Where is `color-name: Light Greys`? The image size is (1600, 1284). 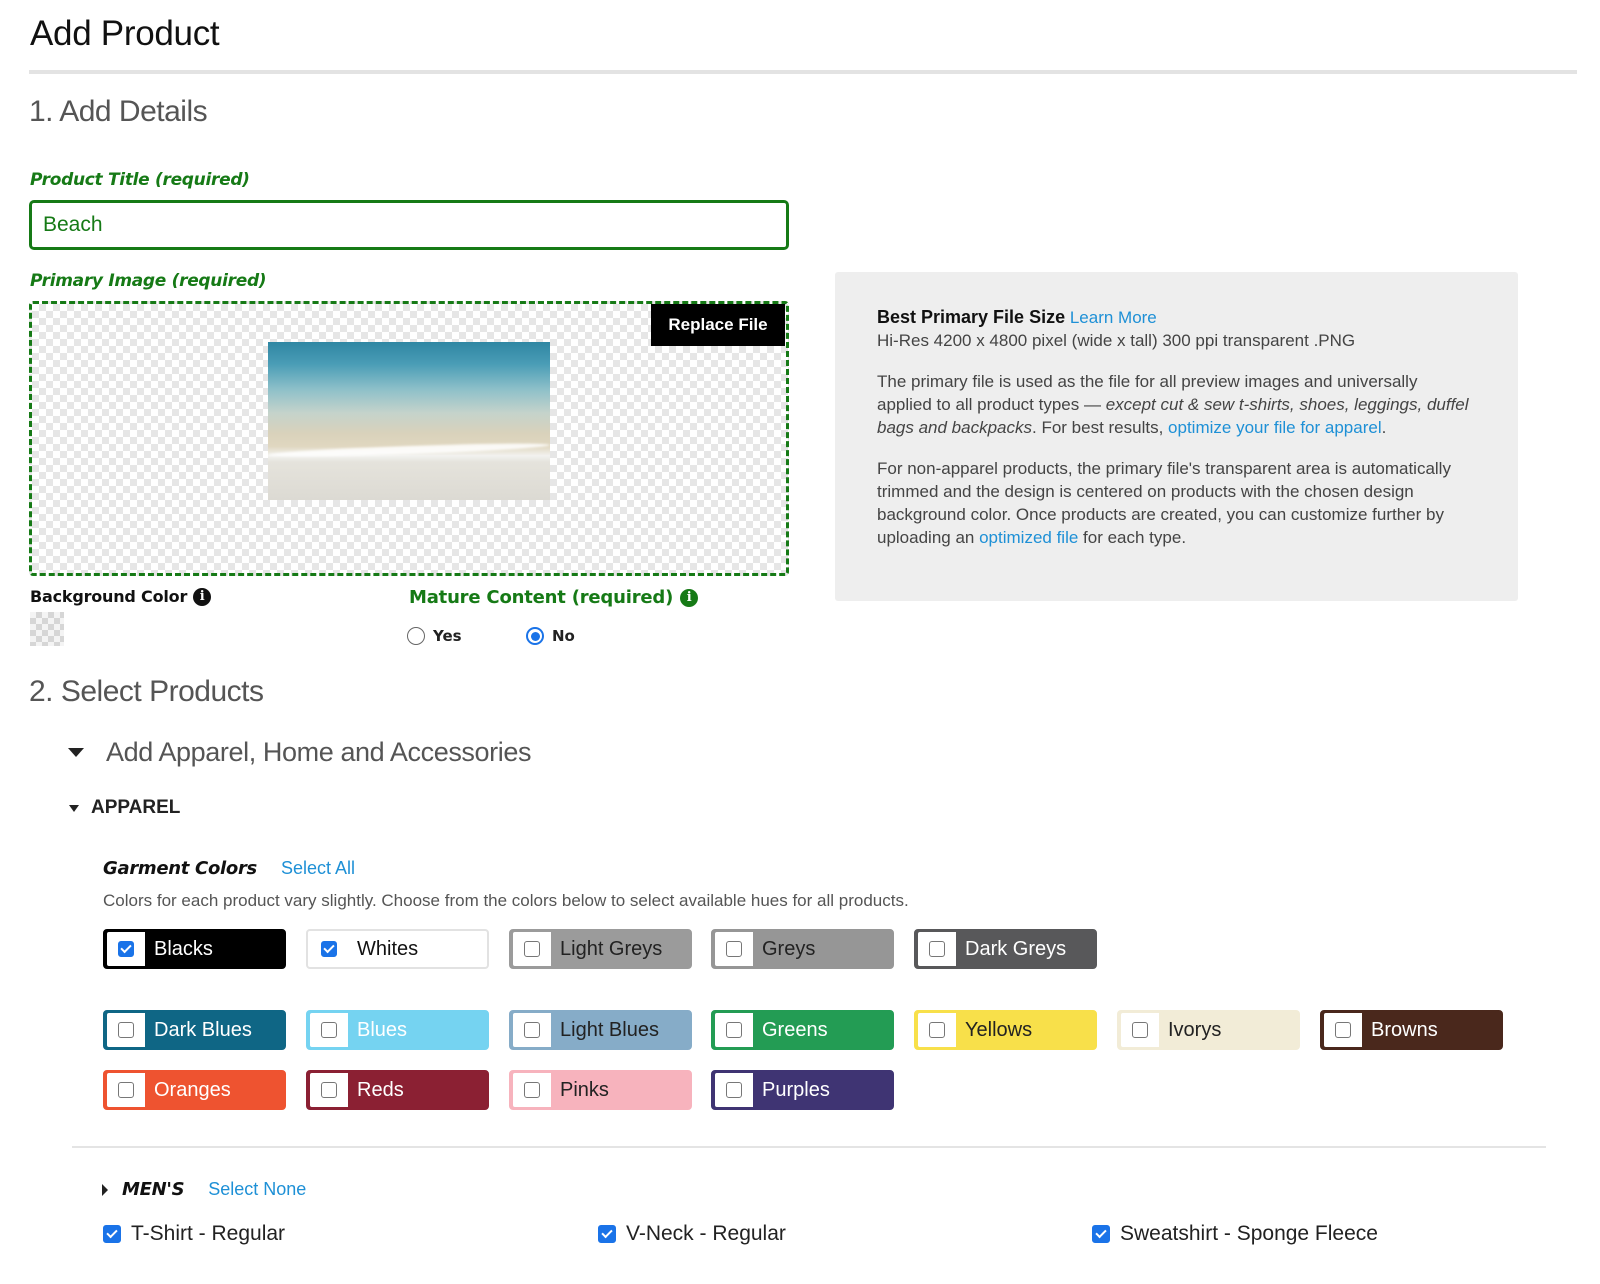 color-name: Light Greys is located at coordinates (611, 948).